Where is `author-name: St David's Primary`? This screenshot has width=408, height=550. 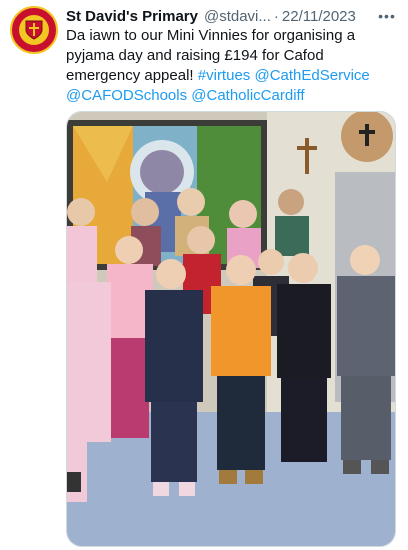 author-name: St David's Primary is located at coordinates (132, 16).